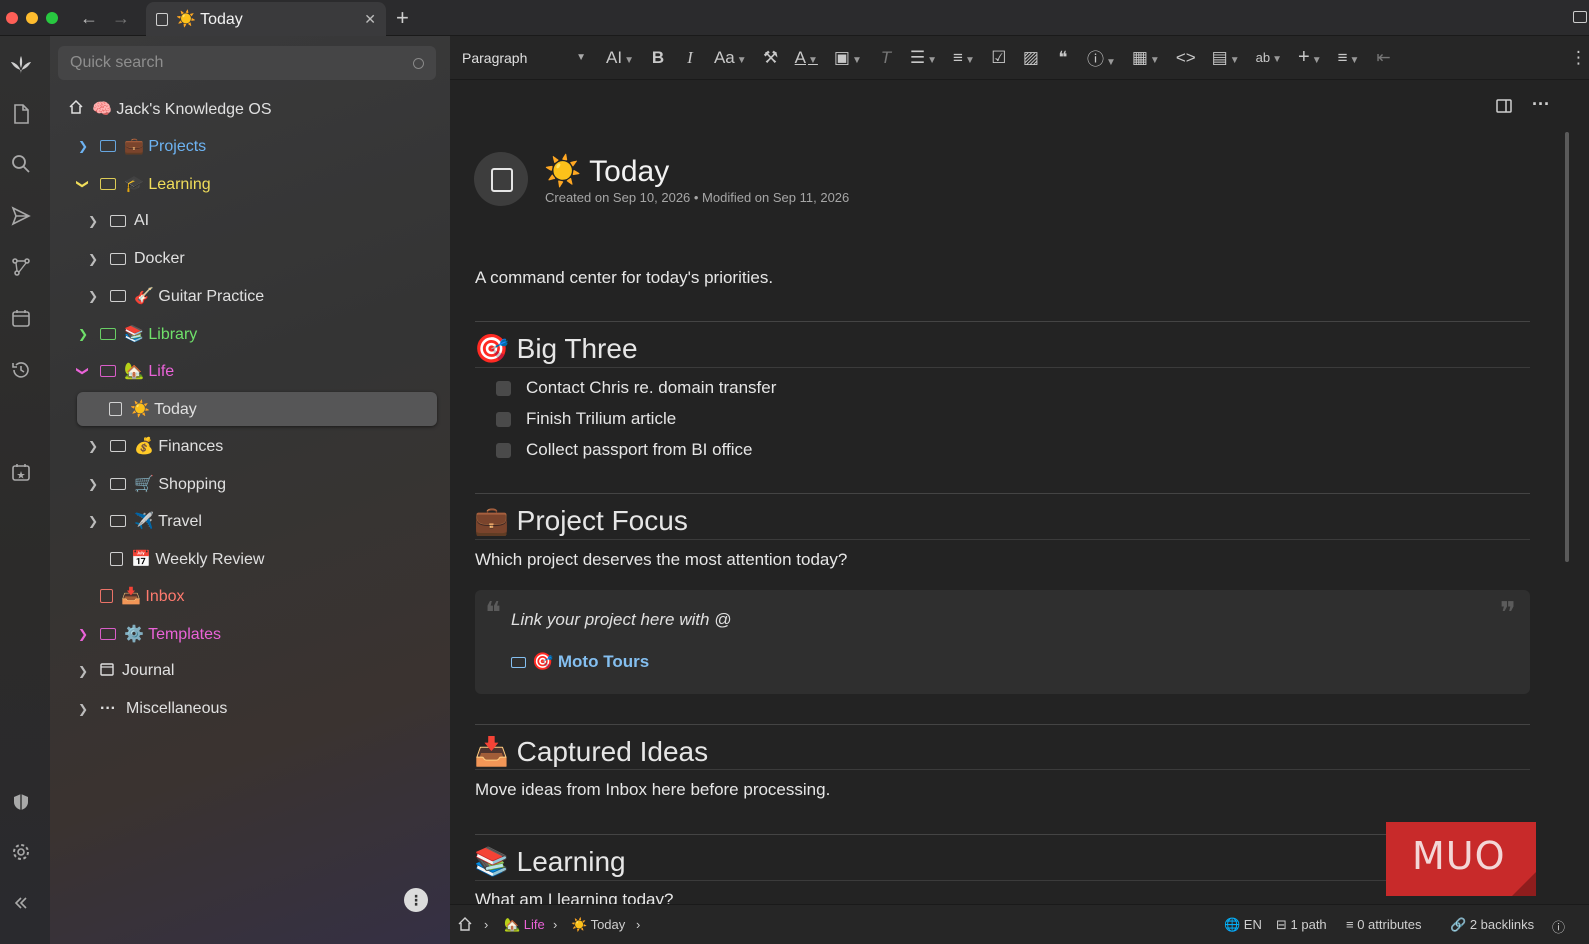  Describe the element at coordinates (21, 803) in the screenshot. I see `shield-icon` at that location.